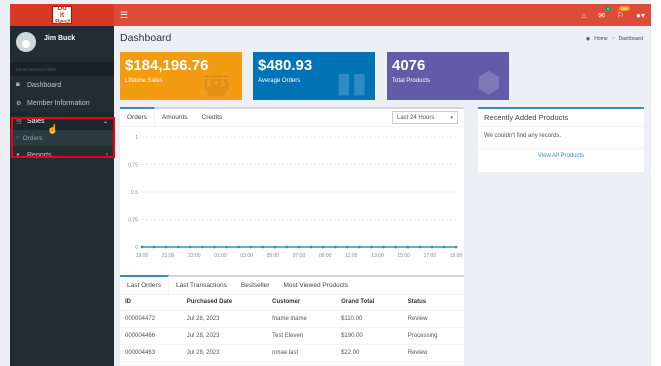 Image resolution: width=661 pixels, height=366 pixels. What do you see at coordinates (625, 8) in the screenshot?
I see `notification-badge: 99+` at bounding box center [625, 8].